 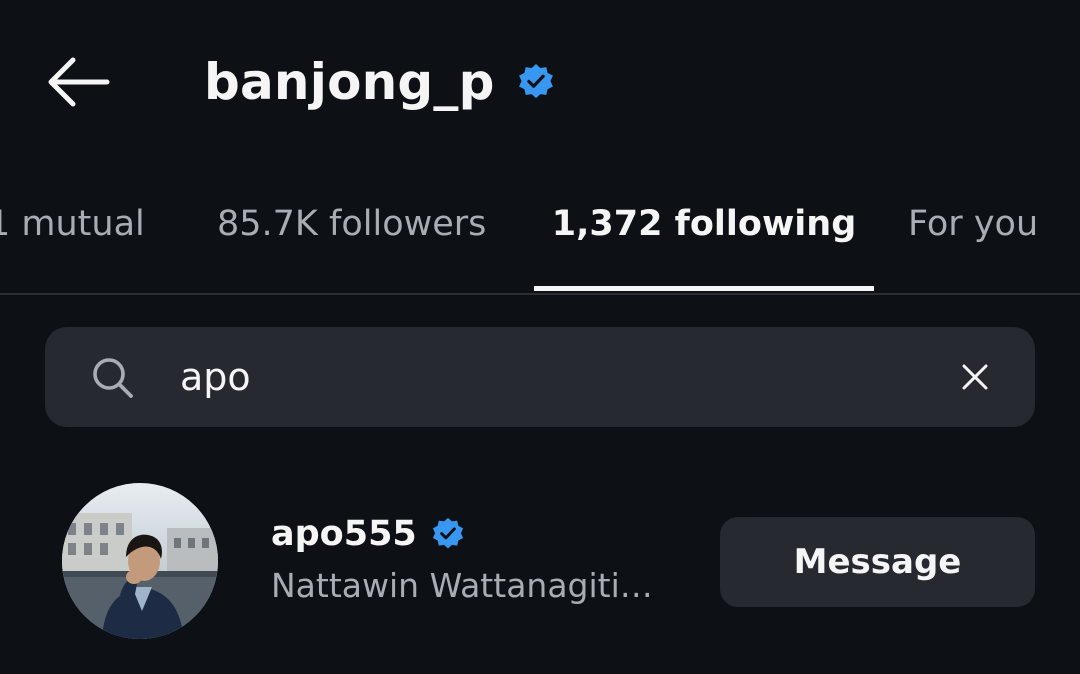 I want to click on clear-search-button, so click(x=975, y=377).